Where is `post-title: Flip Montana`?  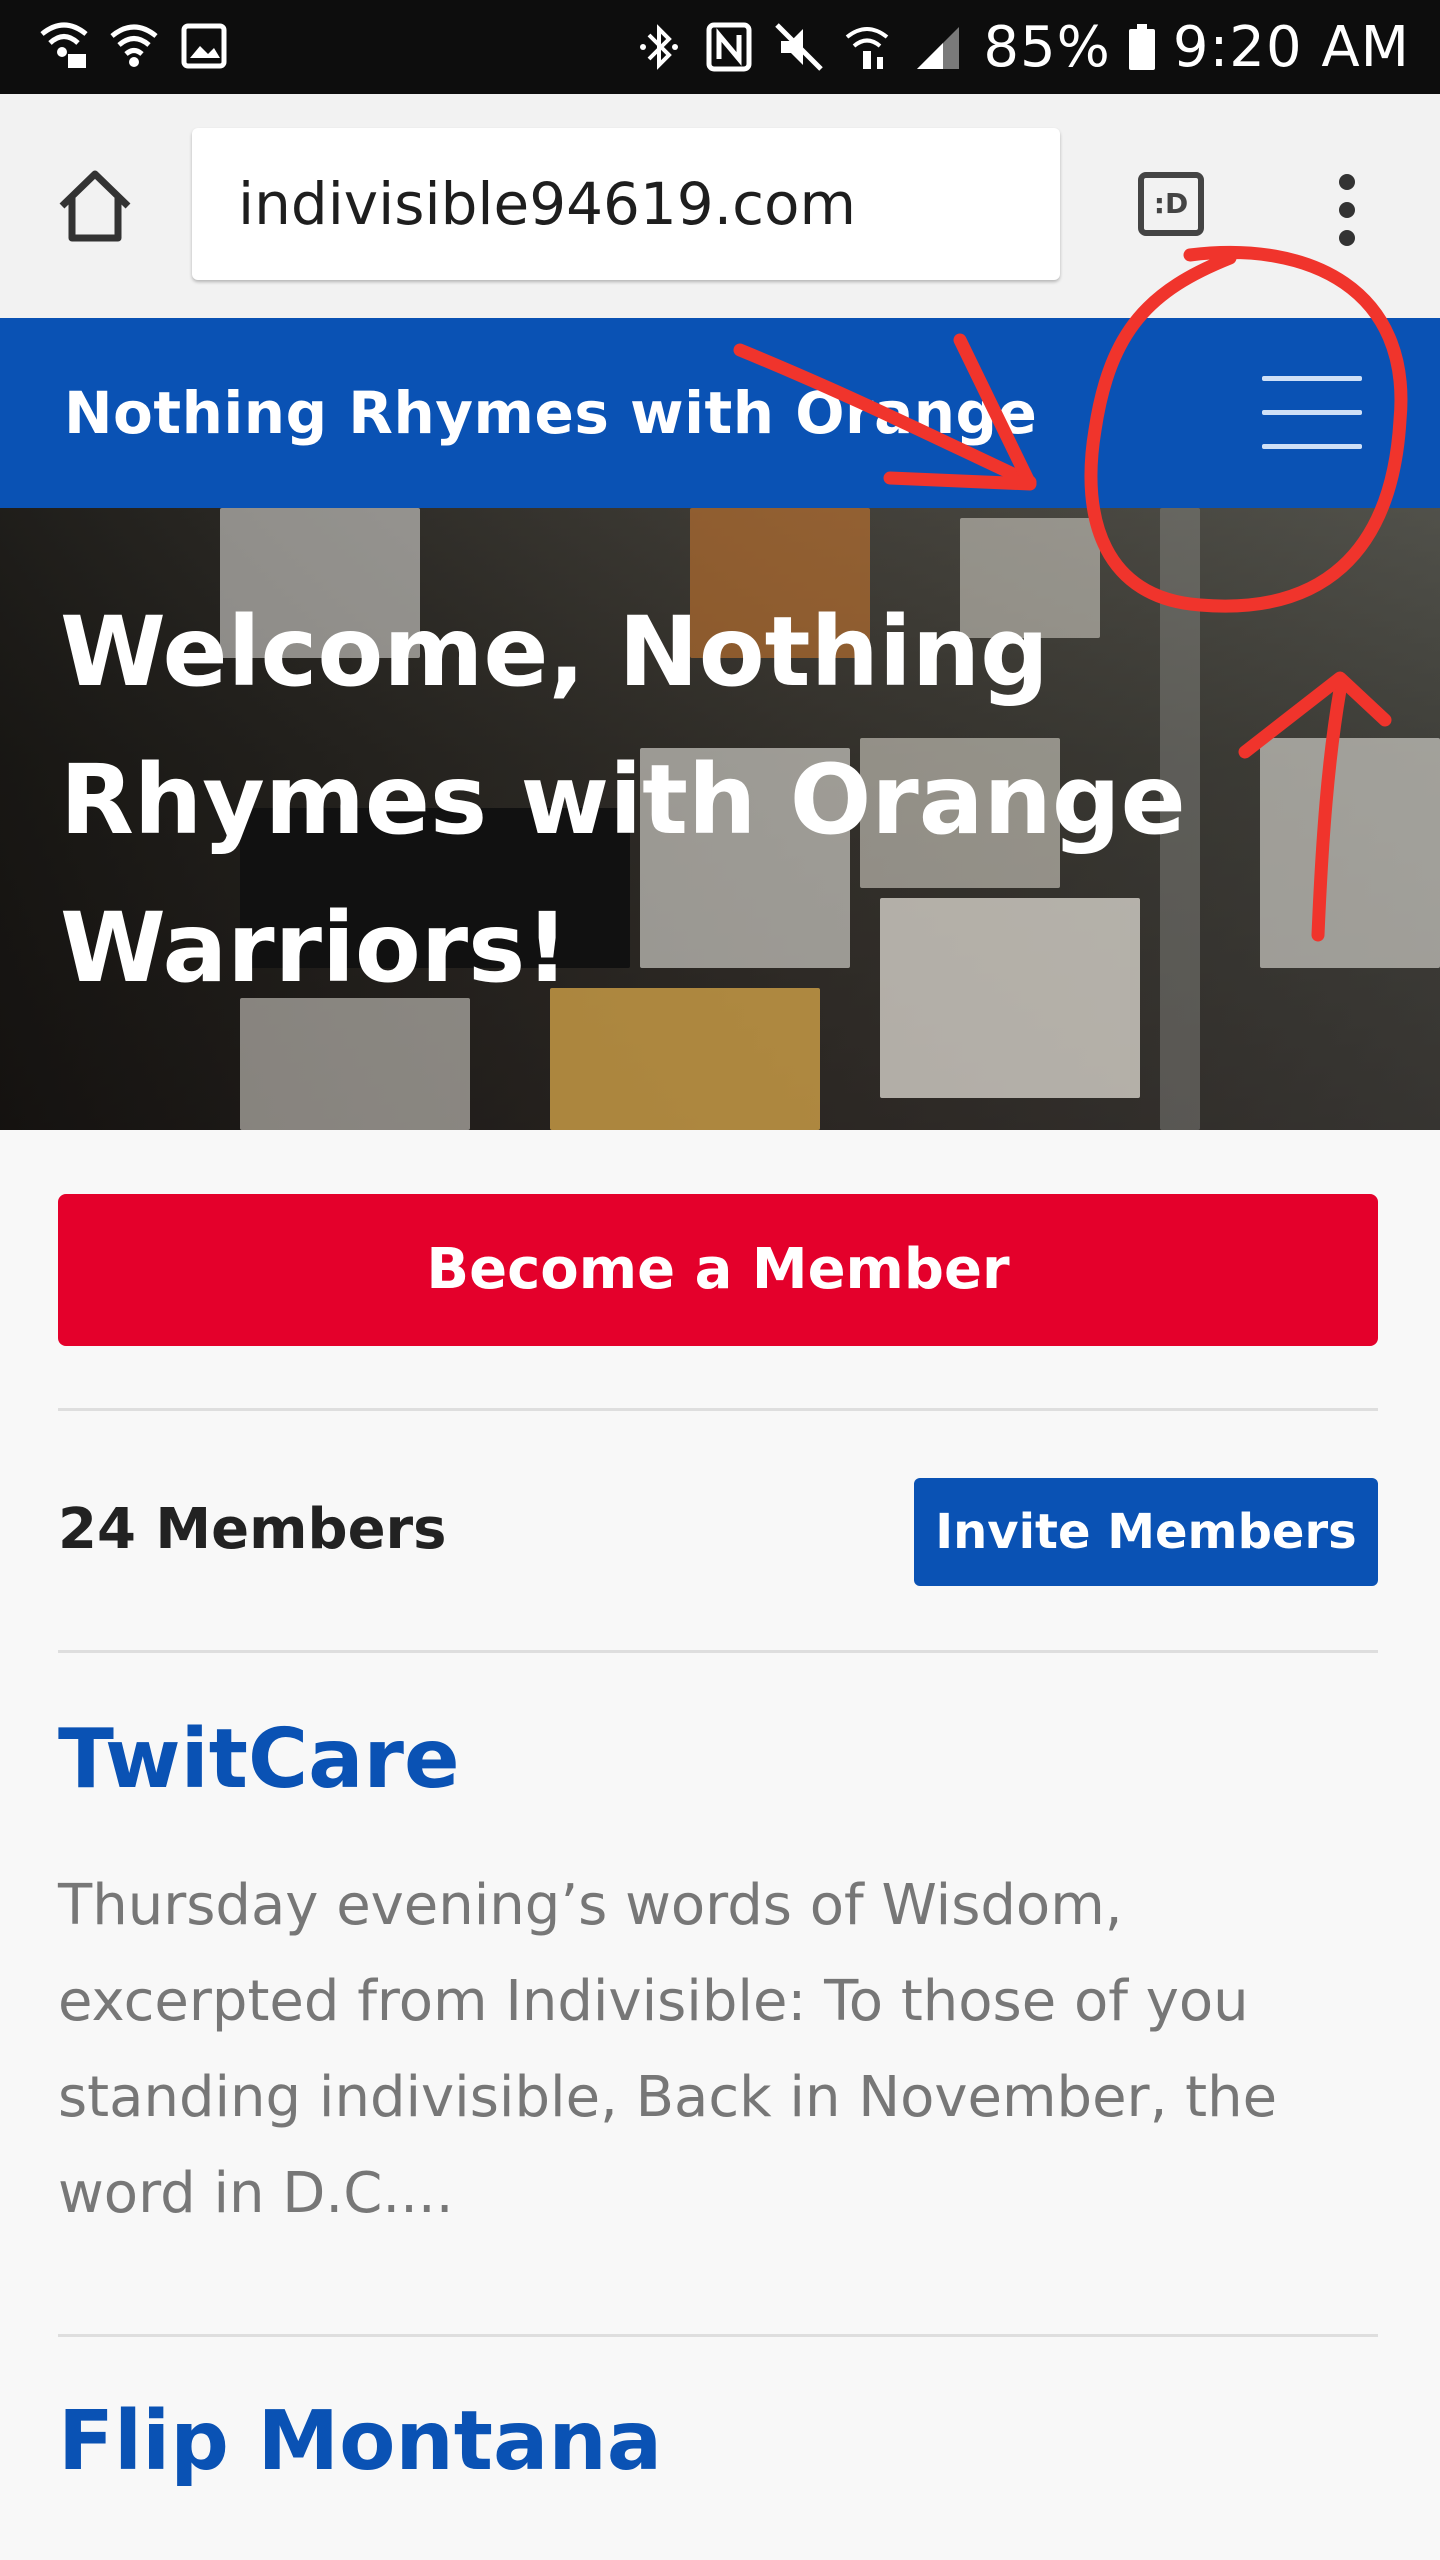
post-title: Flip Montana is located at coordinates (360, 2441).